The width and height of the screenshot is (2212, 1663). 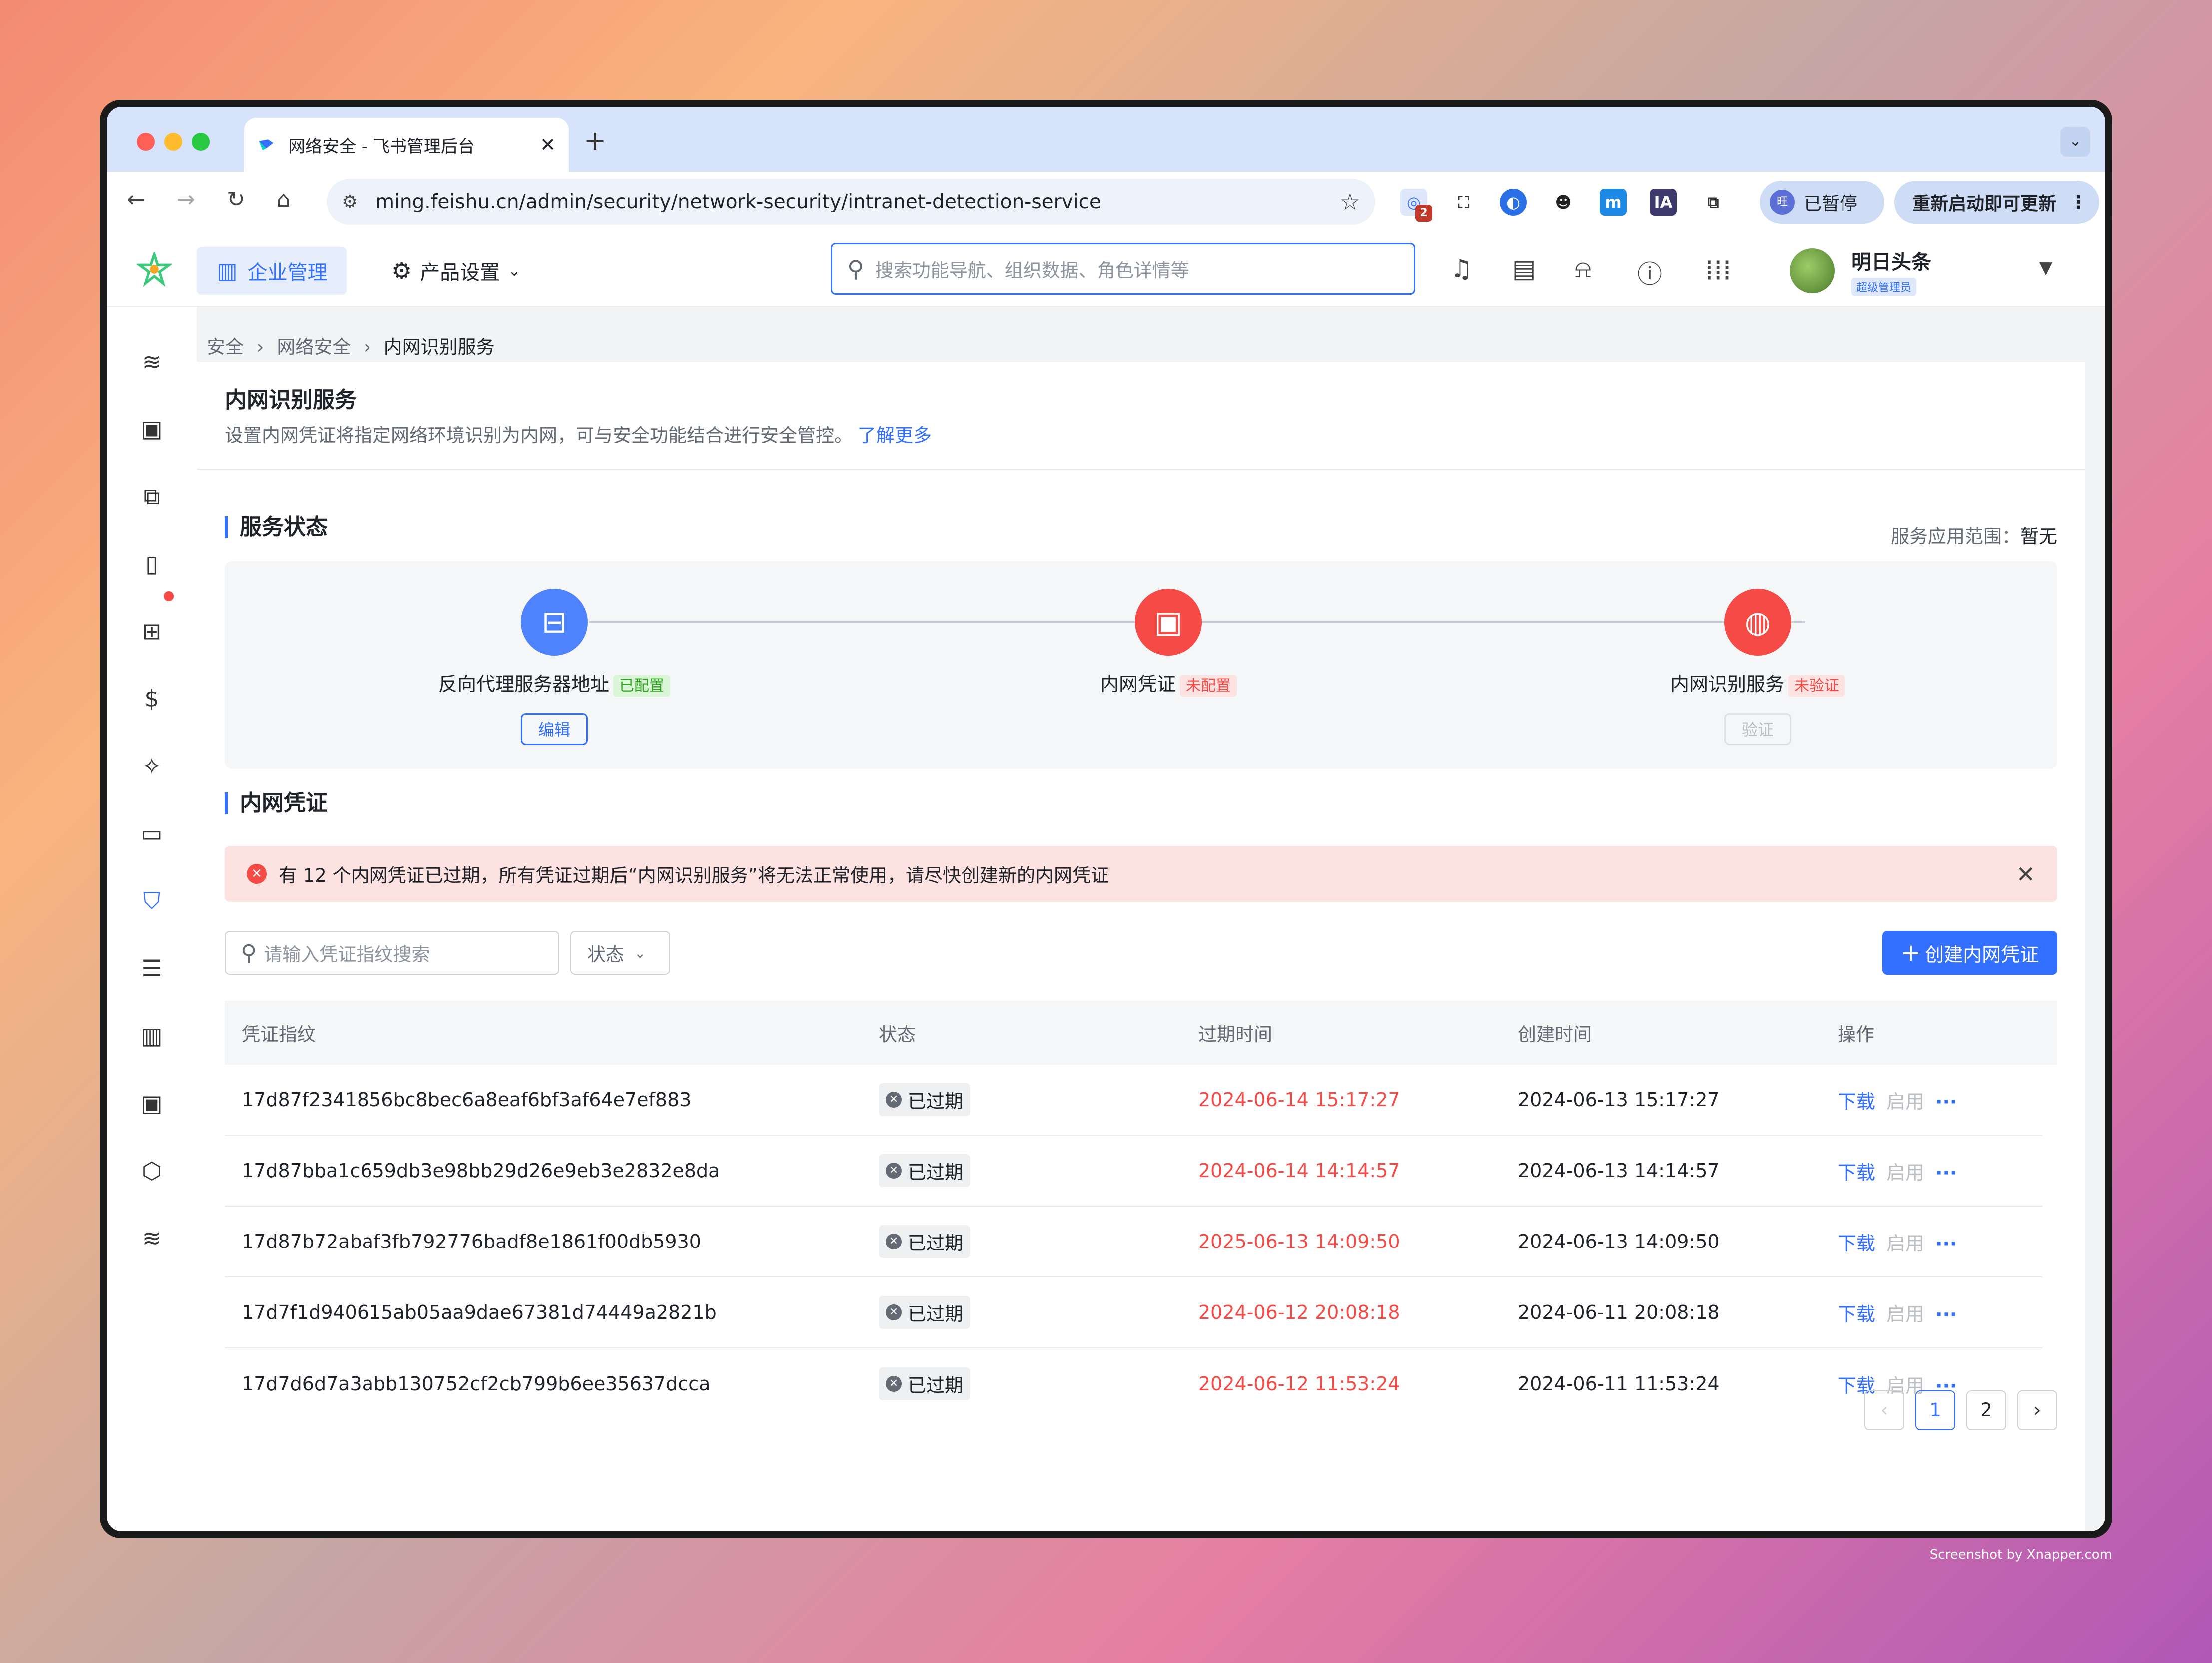 What do you see at coordinates (620, 953) in the screenshot?
I see `status-filter-select: 状态 ⌄` at bounding box center [620, 953].